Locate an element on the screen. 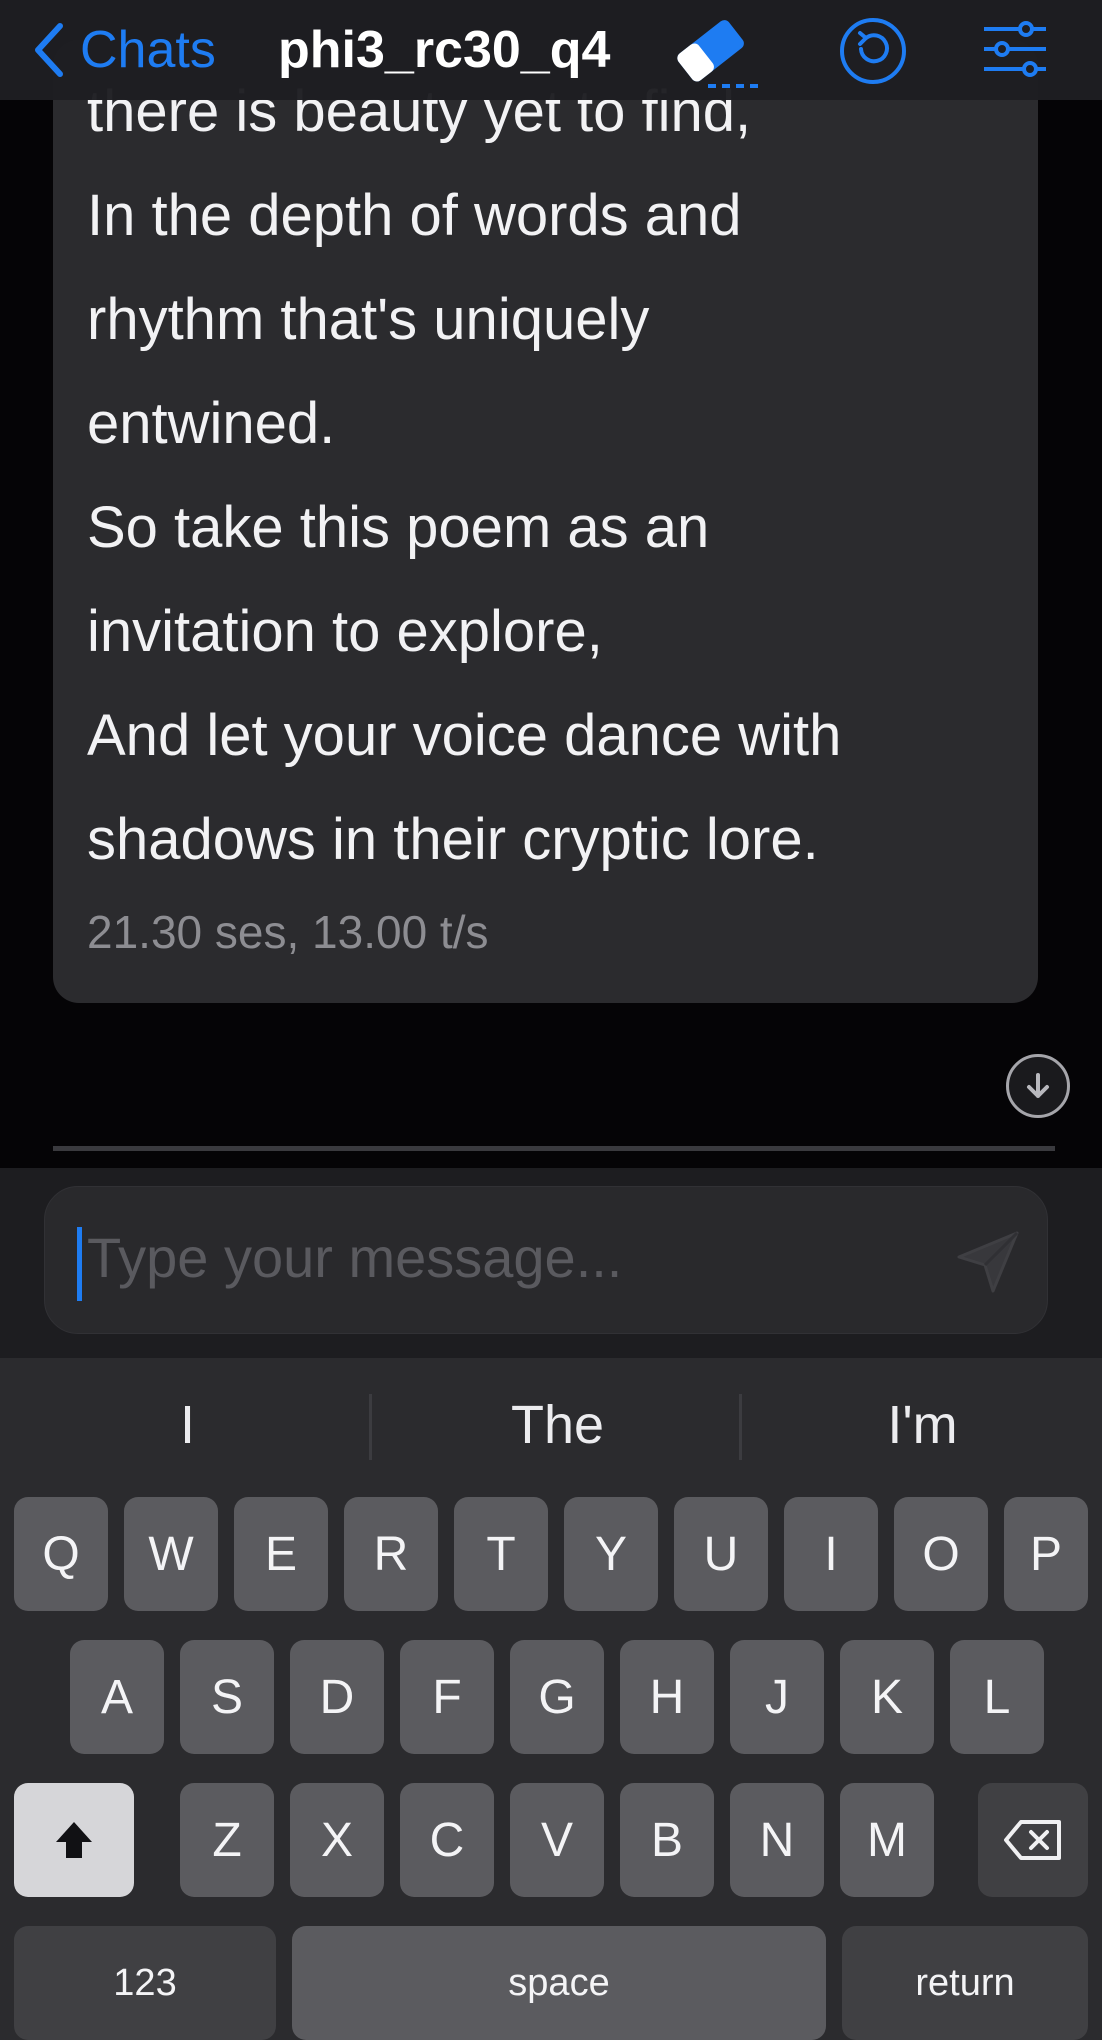  key-n: N is located at coordinates (777, 1840).